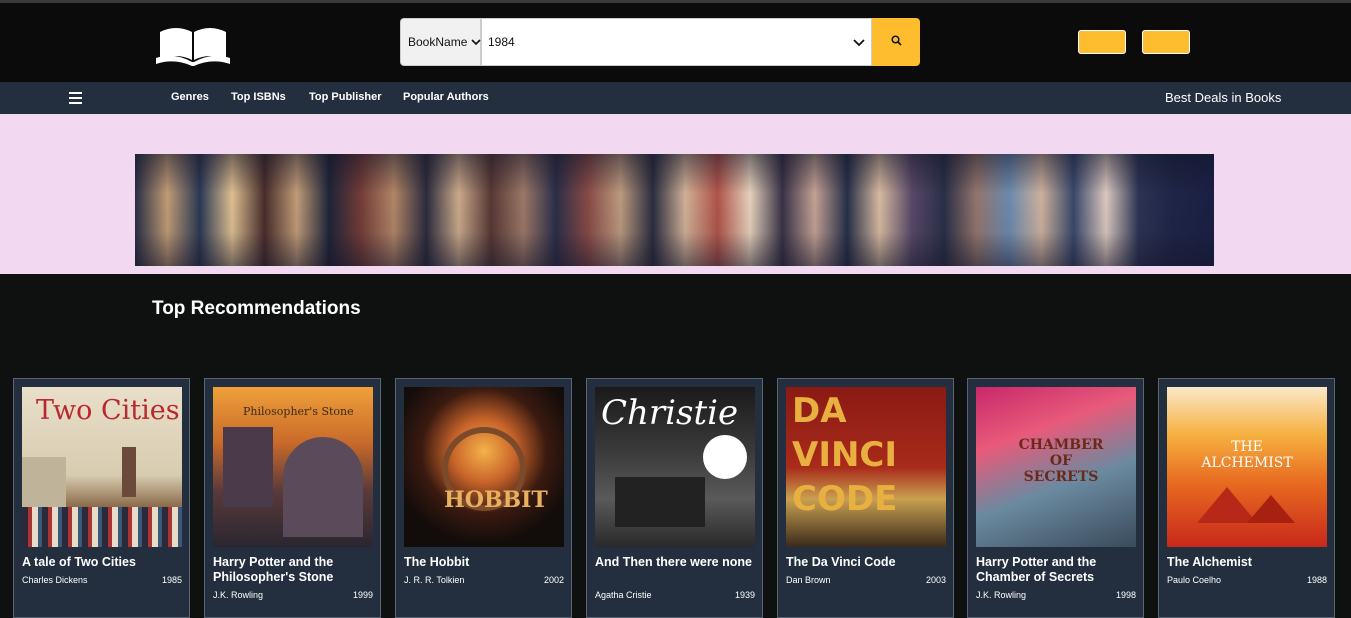 The height and width of the screenshot is (618, 1351). I want to click on book-title: The Da Vinci Code, so click(866, 562).